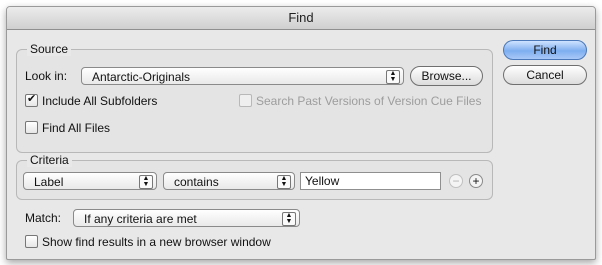 Image resolution: width=602 pixels, height=265 pixels. I want to click on find-all-files-label: Find All Files, so click(76, 128).